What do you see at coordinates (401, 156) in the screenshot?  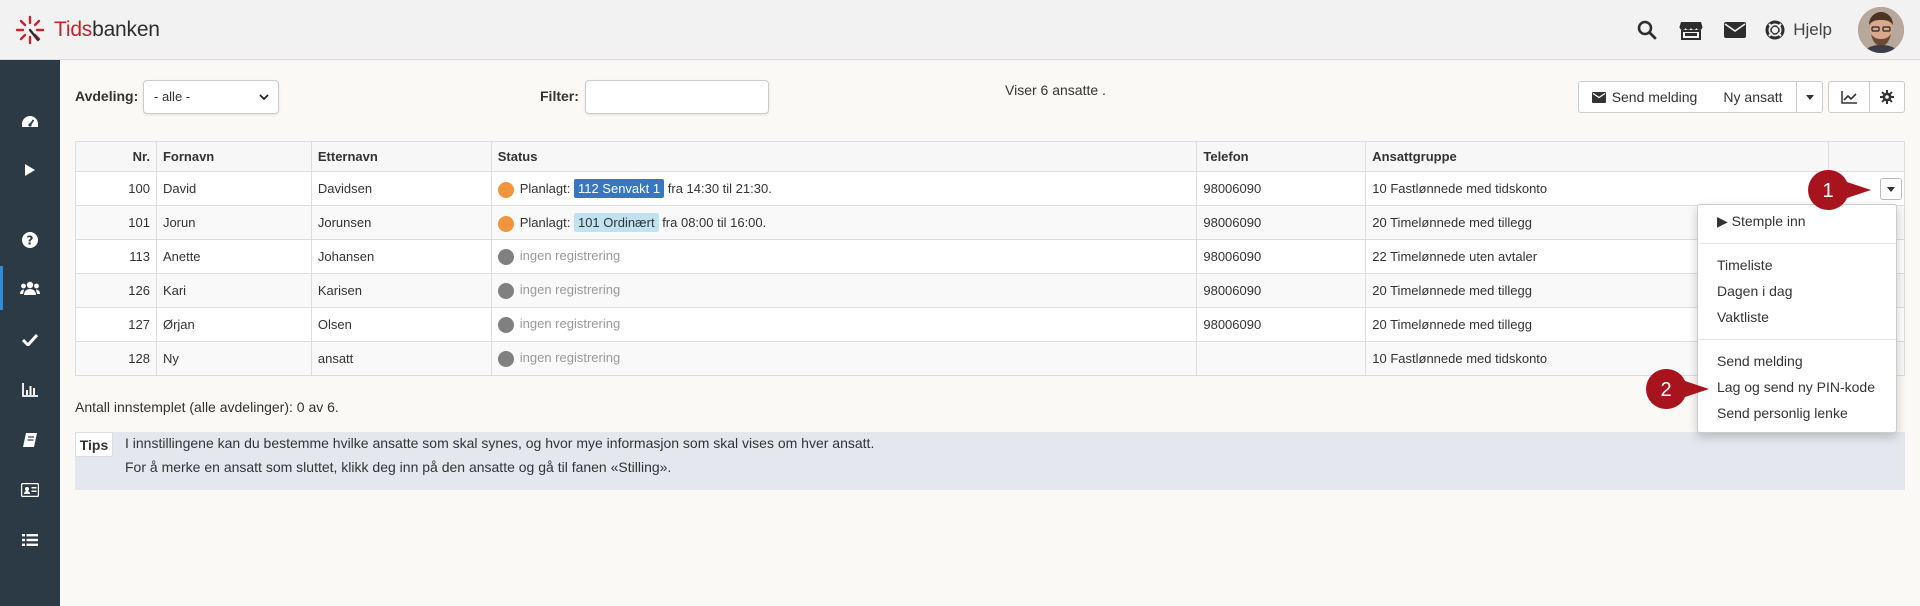 I see `column-header-last-name: Etternavn` at bounding box center [401, 156].